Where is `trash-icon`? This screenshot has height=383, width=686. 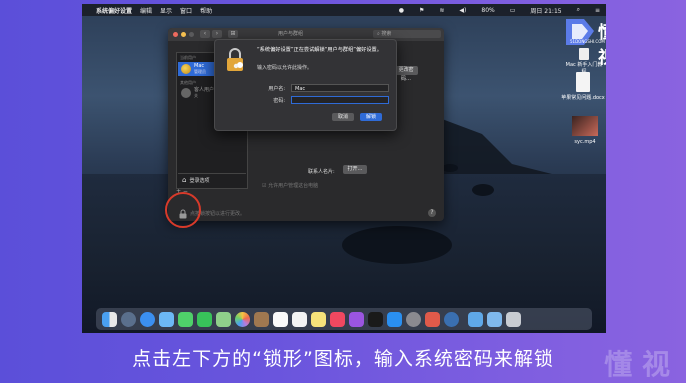
trash-icon is located at coordinates (513, 319).